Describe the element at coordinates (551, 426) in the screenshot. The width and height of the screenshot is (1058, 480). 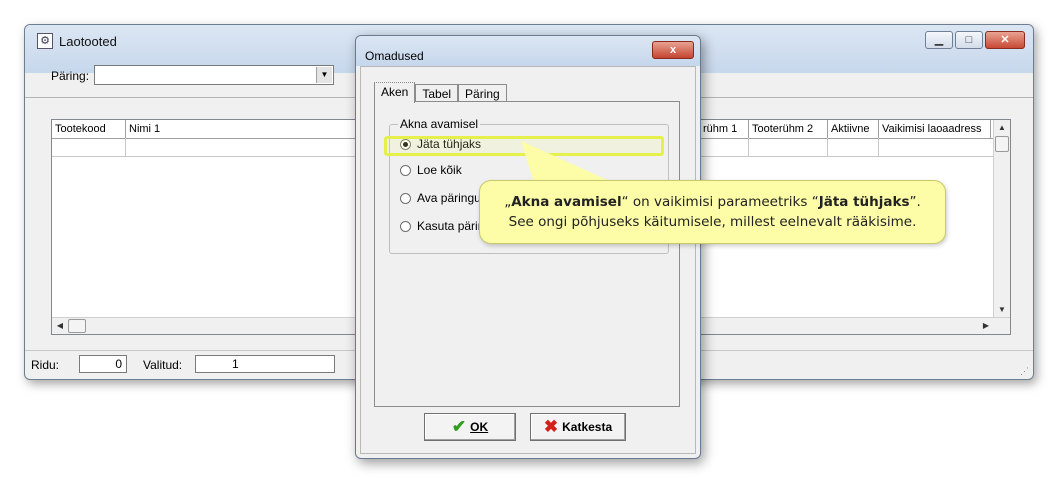
I see `cross-icon: ✖` at that location.